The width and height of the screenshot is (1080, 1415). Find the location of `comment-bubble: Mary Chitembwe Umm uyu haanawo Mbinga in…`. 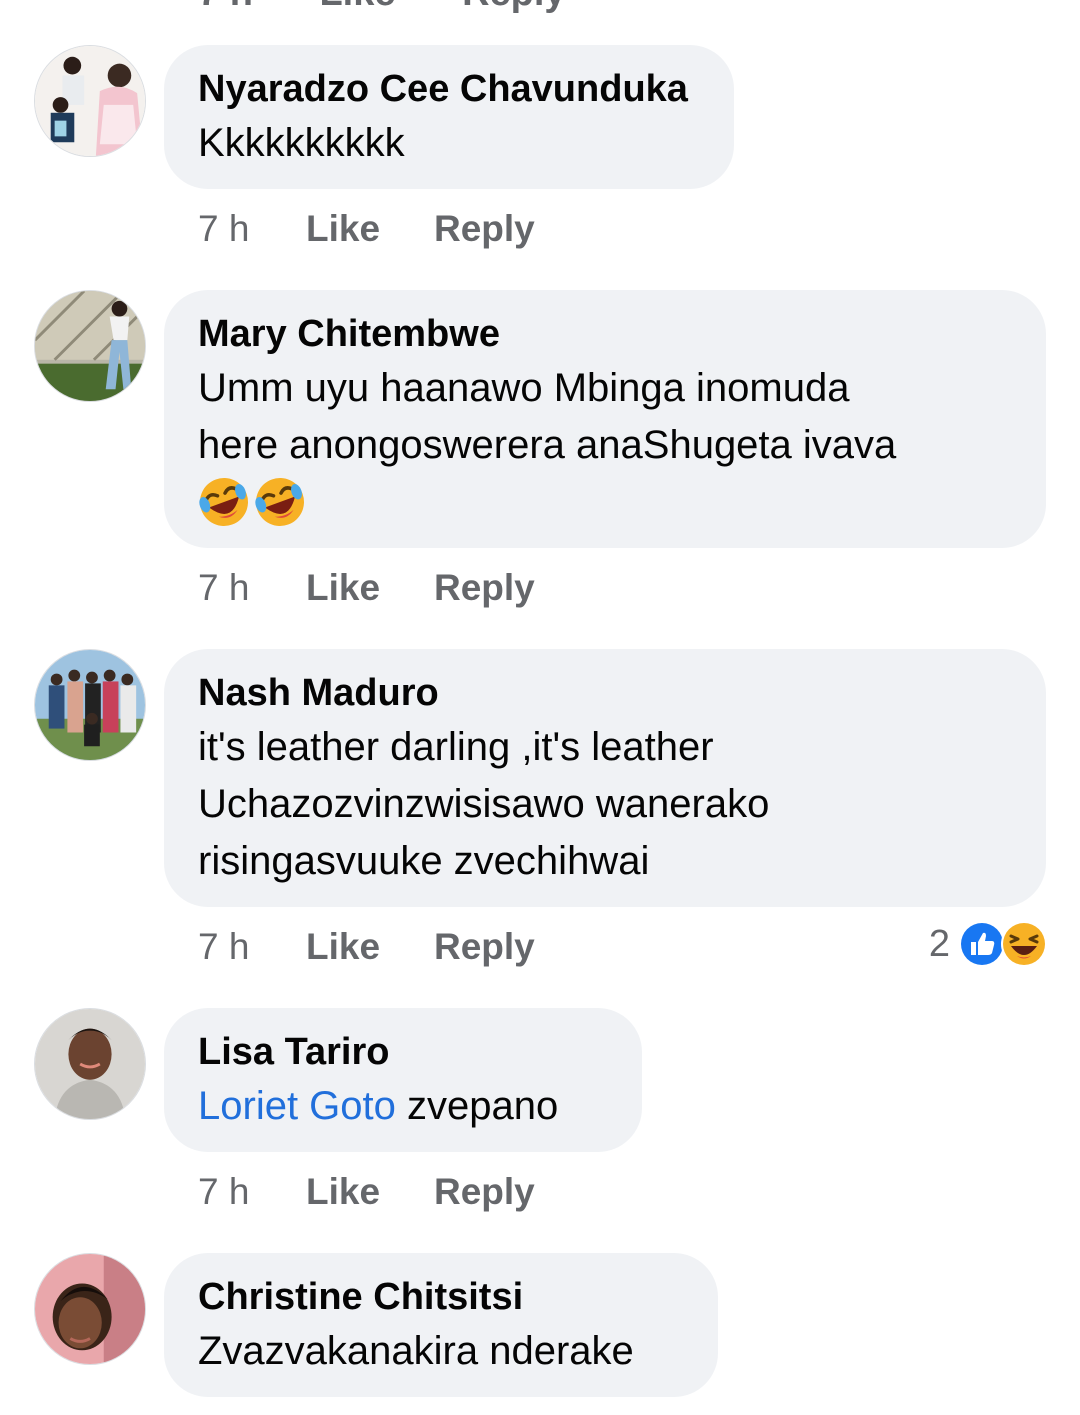

comment-bubble: Mary Chitembwe Umm uyu haanawo Mbinga in… is located at coordinates (605, 419).